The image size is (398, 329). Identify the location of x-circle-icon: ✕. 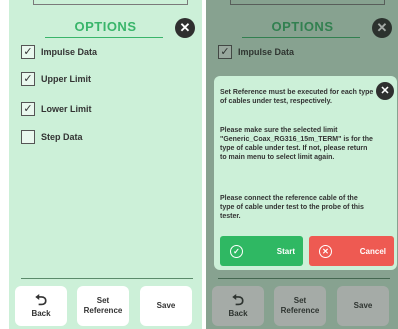
(325, 251).